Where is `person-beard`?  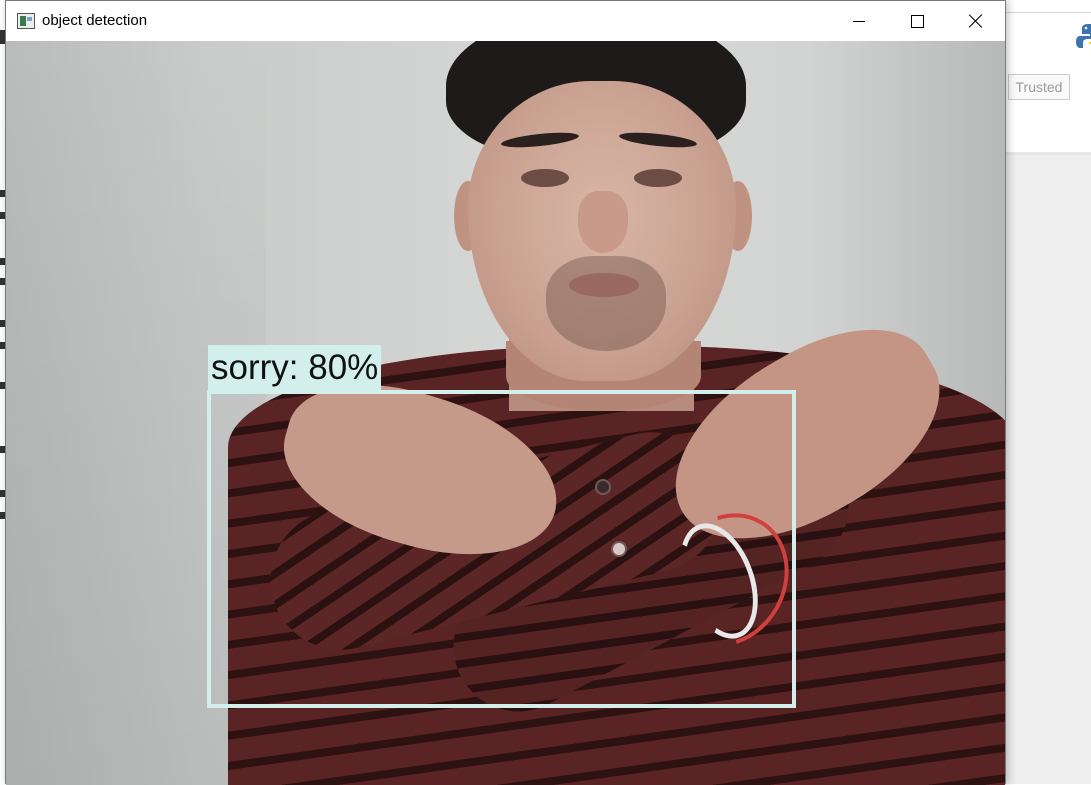 person-beard is located at coordinates (606, 303).